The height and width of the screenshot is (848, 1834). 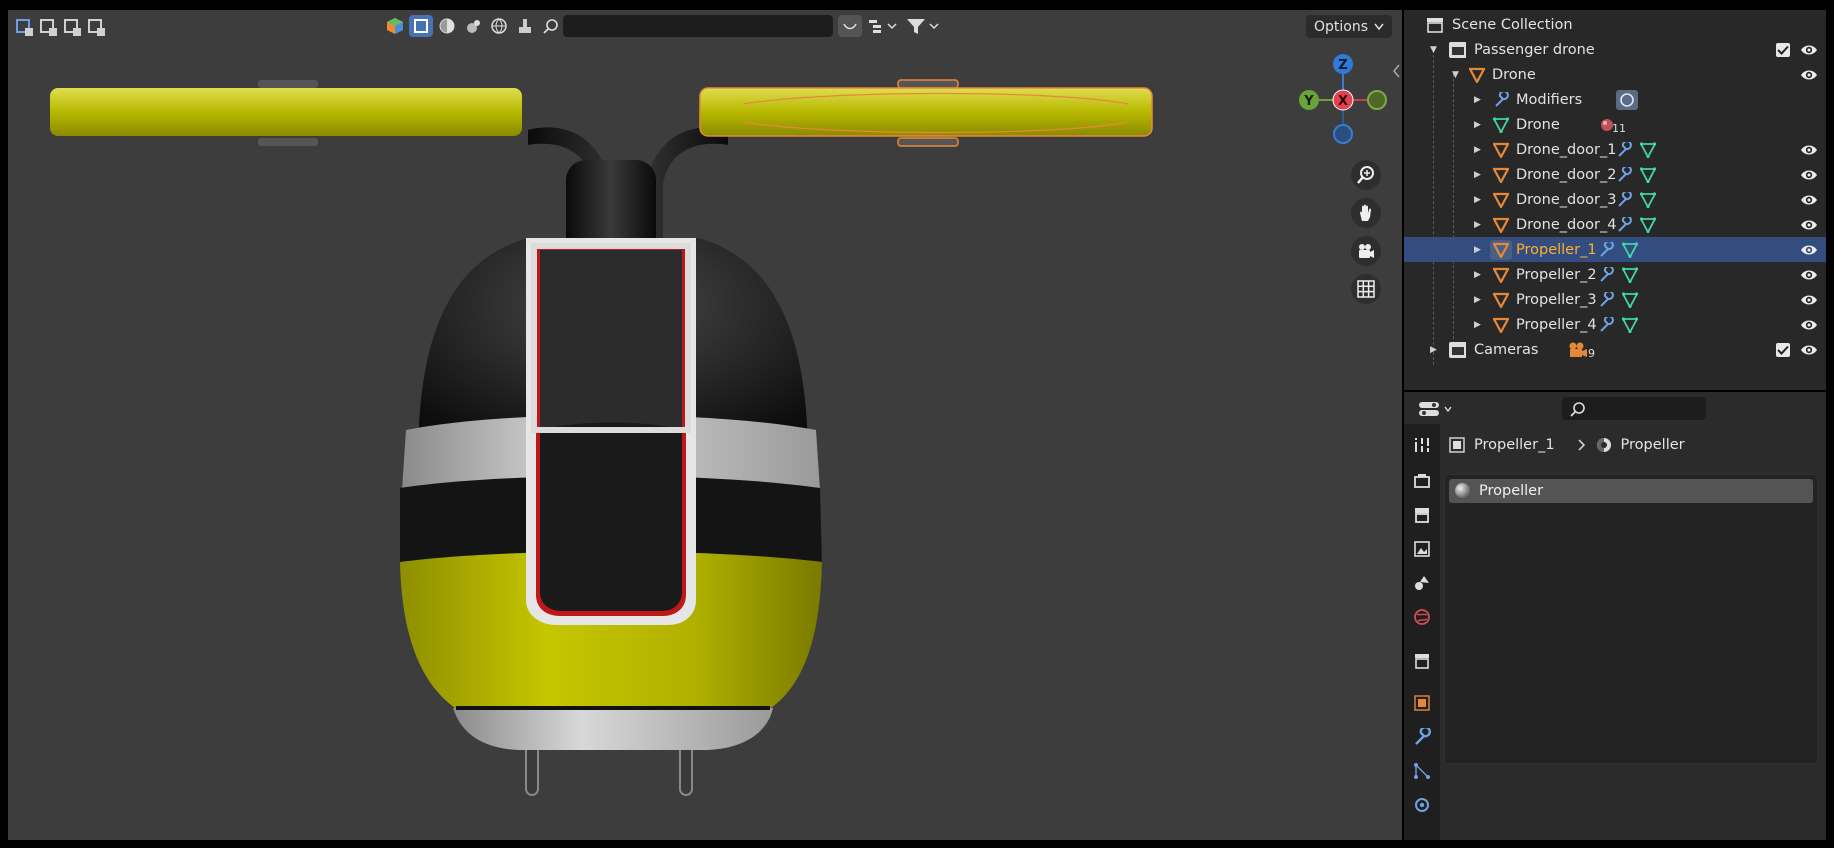 I want to click on particles-tab-icon, so click(x=1422, y=771).